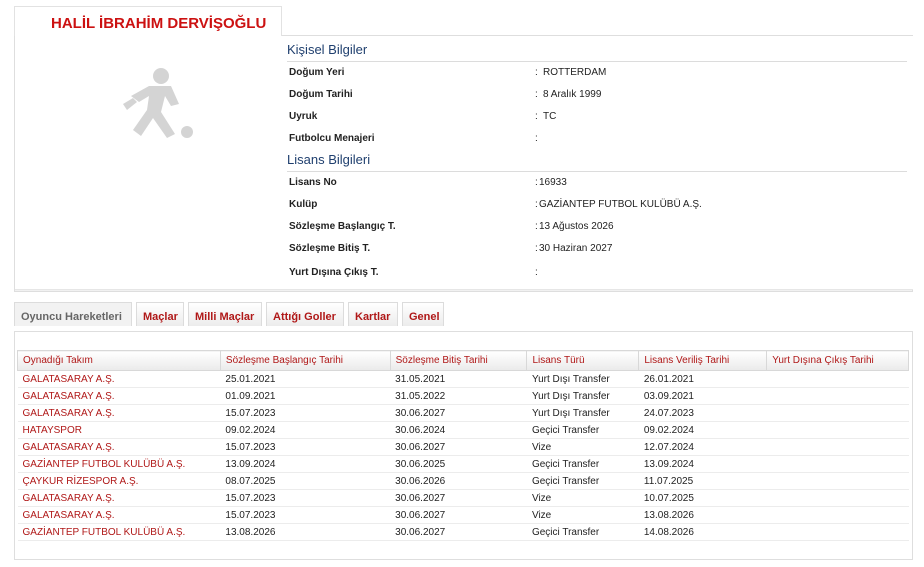  I want to click on table-cell: 12.07.2024, so click(668, 447).